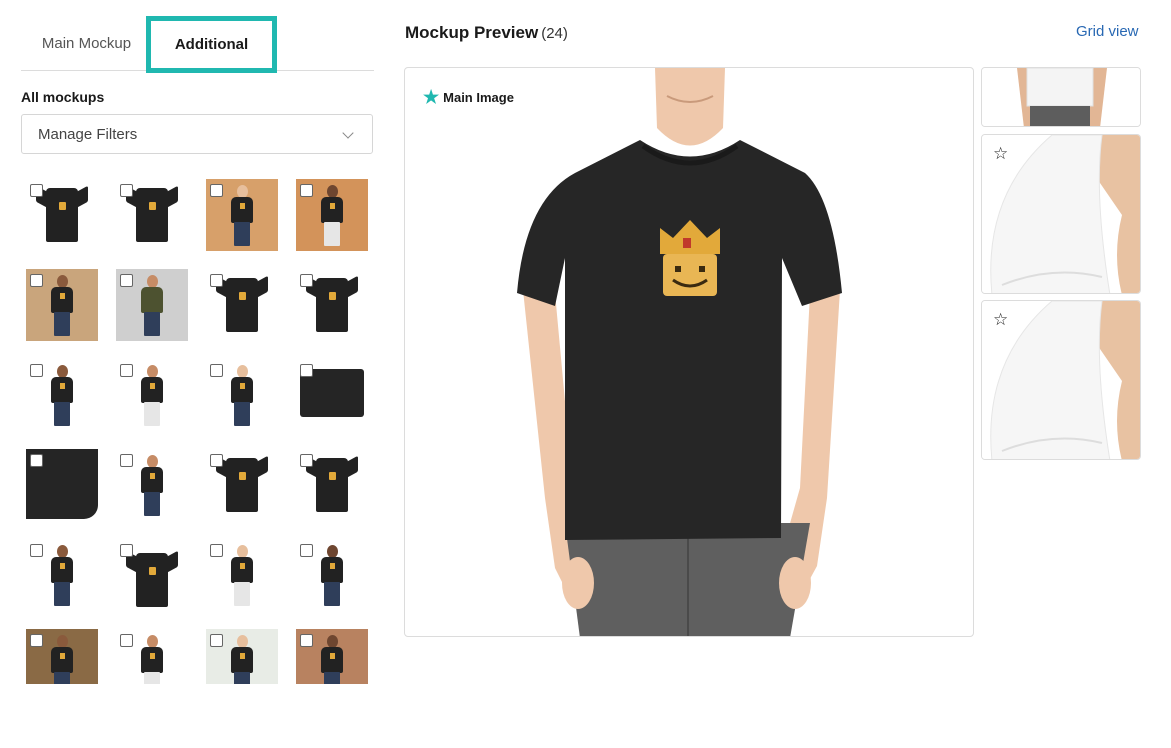  I want to click on preview-count: (24), so click(554, 33).